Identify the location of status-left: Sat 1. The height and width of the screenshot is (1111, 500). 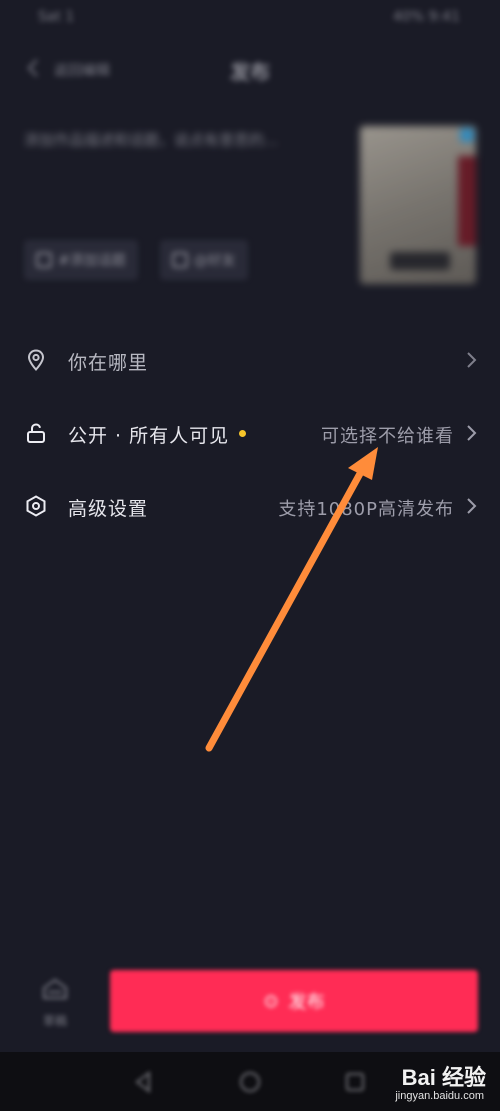
(56, 17).